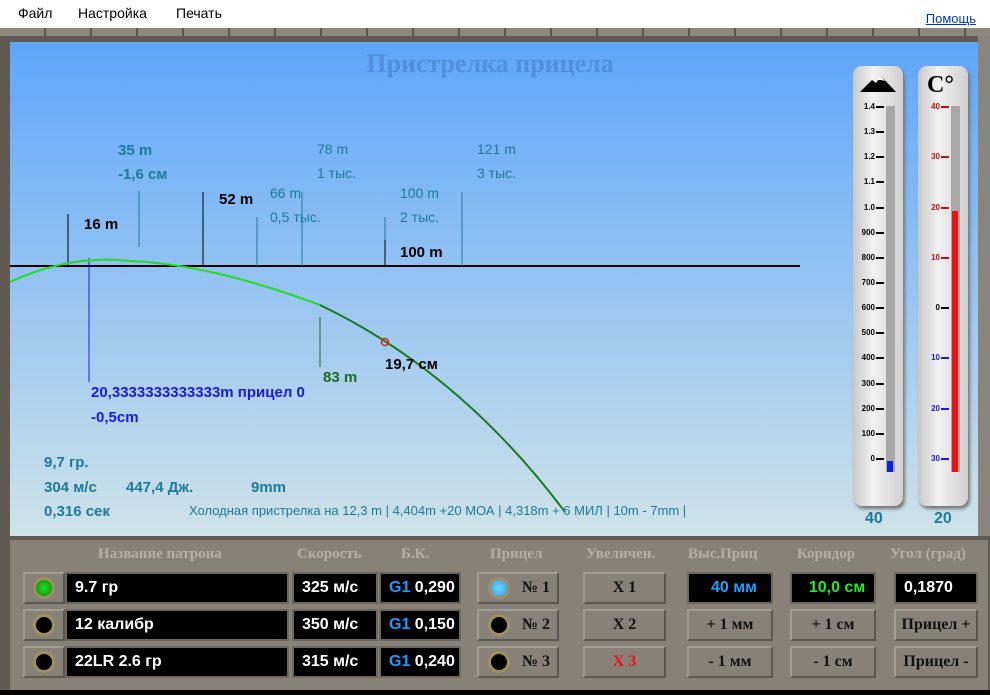 This screenshot has height=695, width=990. Describe the element at coordinates (951, 18) in the screenshot. I see `help-link: Помощь` at that location.